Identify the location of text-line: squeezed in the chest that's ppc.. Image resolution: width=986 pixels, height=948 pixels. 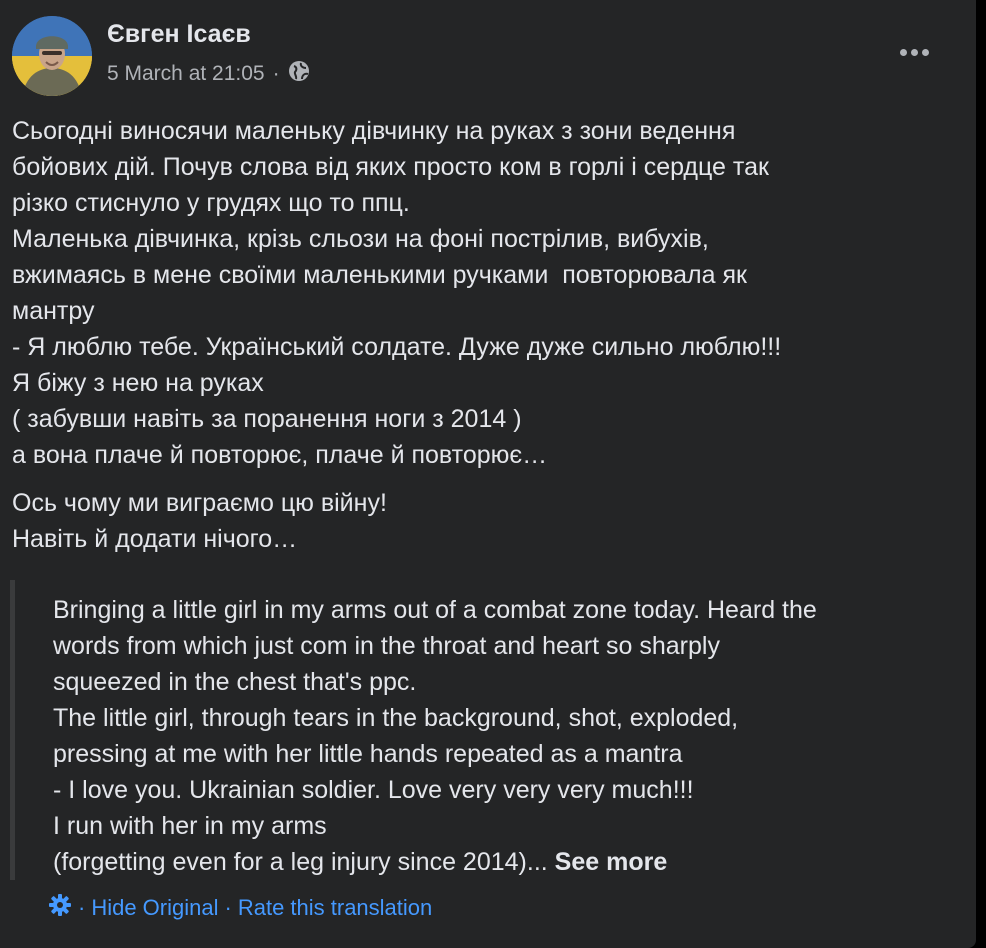
(235, 682).